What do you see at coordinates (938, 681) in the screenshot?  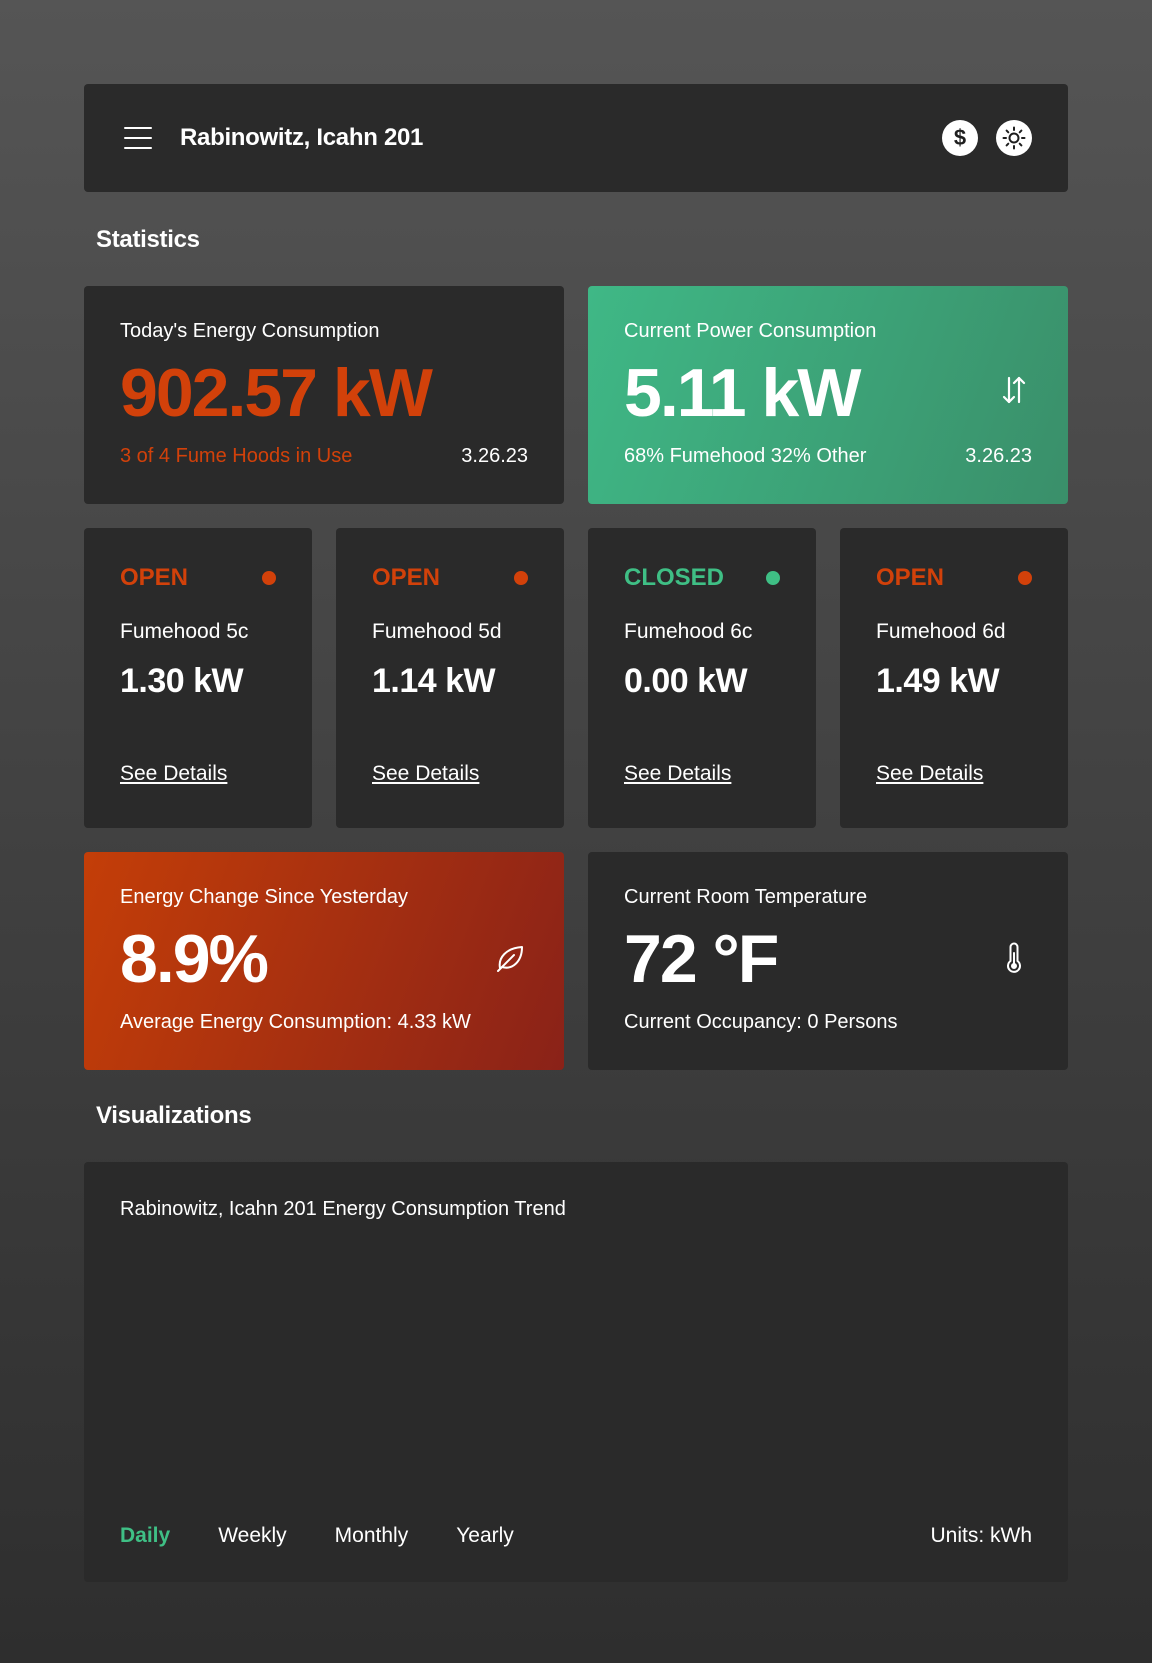 I see `fumehood-value: 1.49 kW` at bounding box center [938, 681].